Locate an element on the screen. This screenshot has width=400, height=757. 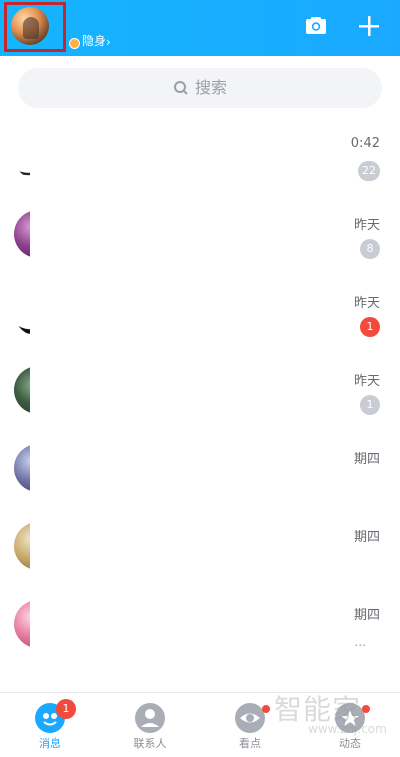
tab-messages: 1 消息 is located at coordinates (50, 725).